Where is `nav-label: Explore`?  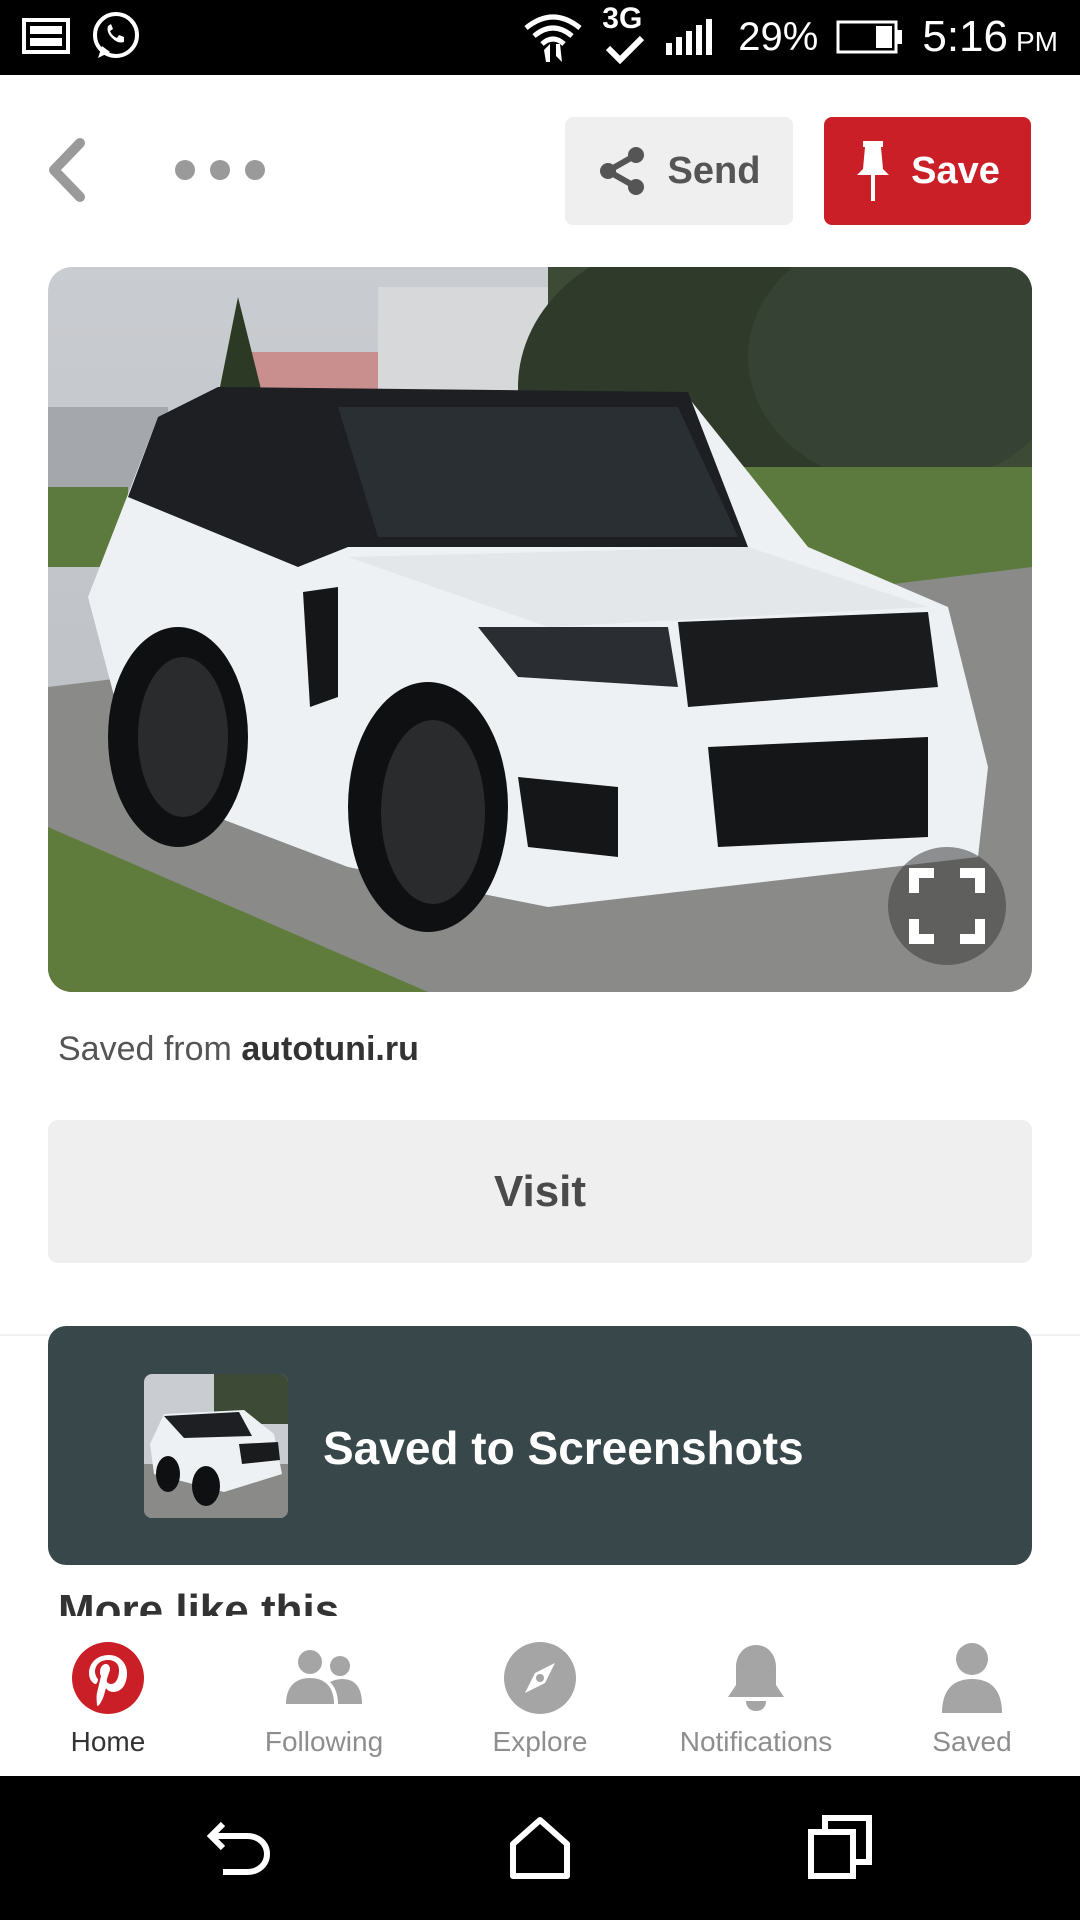 nav-label: Explore is located at coordinates (540, 1741).